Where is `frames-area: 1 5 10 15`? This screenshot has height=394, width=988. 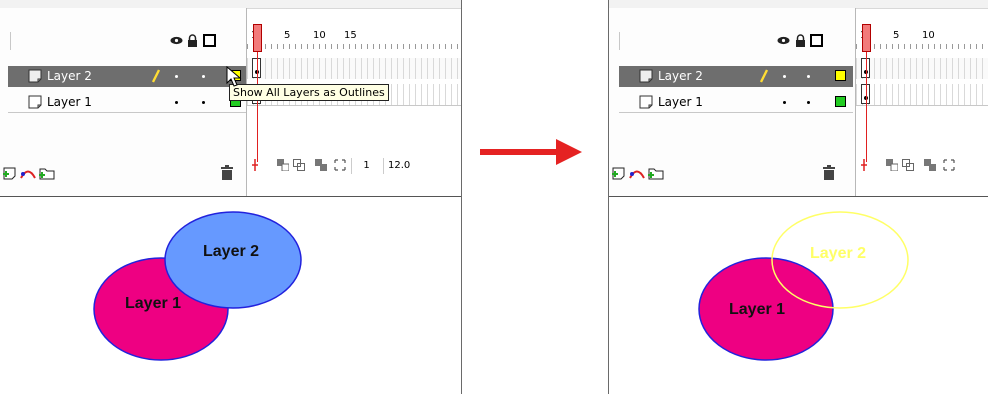
frames-area: 1 5 10 15 is located at coordinates (354, 102).